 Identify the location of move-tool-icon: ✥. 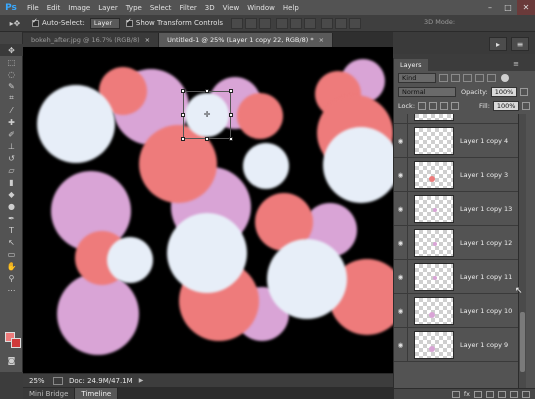
(11, 50).